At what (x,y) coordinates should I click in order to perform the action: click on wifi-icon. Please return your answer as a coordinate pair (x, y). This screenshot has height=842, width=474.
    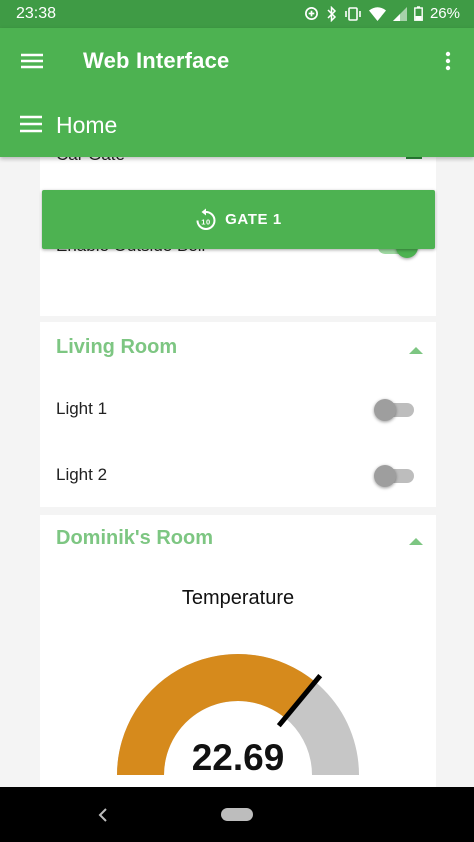
    Looking at the image, I should click on (377, 13).